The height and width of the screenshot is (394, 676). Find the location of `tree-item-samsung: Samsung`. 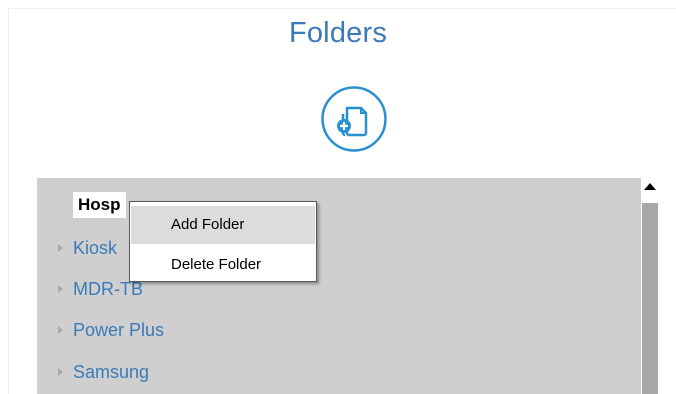

tree-item-samsung: Samsung is located at coordinates (103, 372).